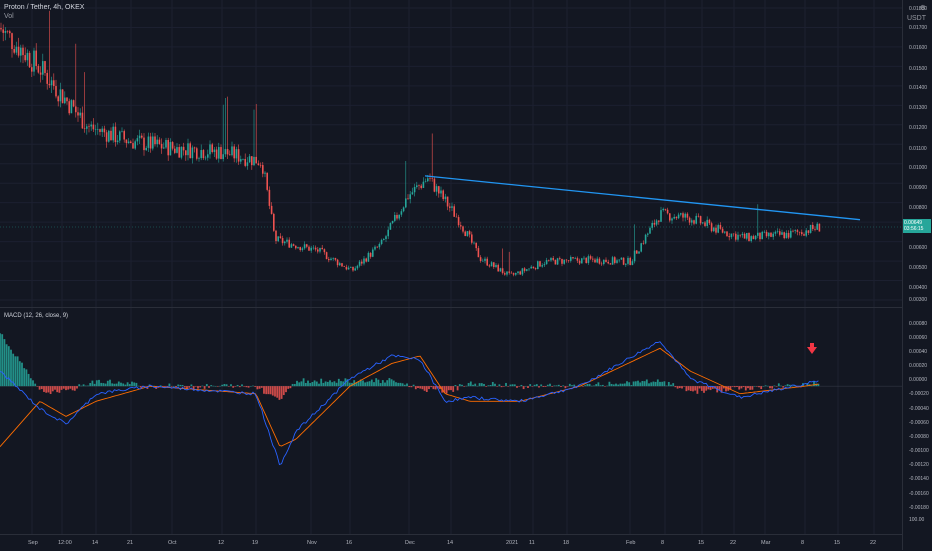  I want to click on macd-legend: MACD (12, 26, close, 9), so click(36, 316).